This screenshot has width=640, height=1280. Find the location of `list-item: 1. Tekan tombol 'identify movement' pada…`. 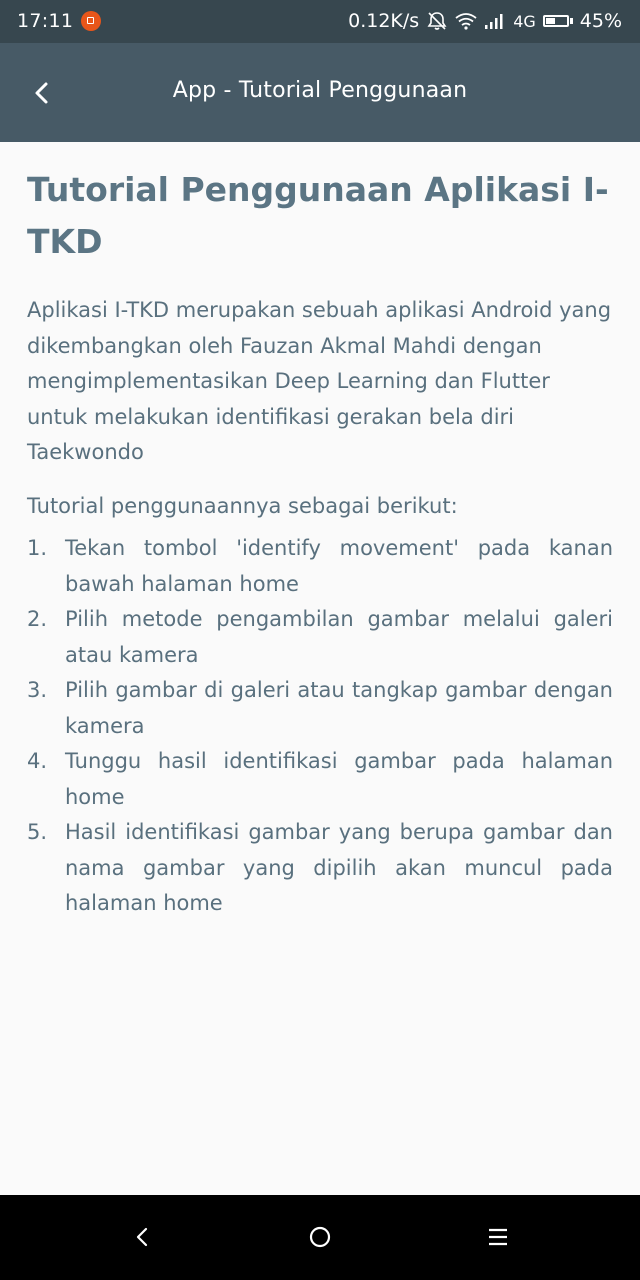

list-item: 1. Tekan tombol 'identify movement' pada… is located at coordinates (320, 566).